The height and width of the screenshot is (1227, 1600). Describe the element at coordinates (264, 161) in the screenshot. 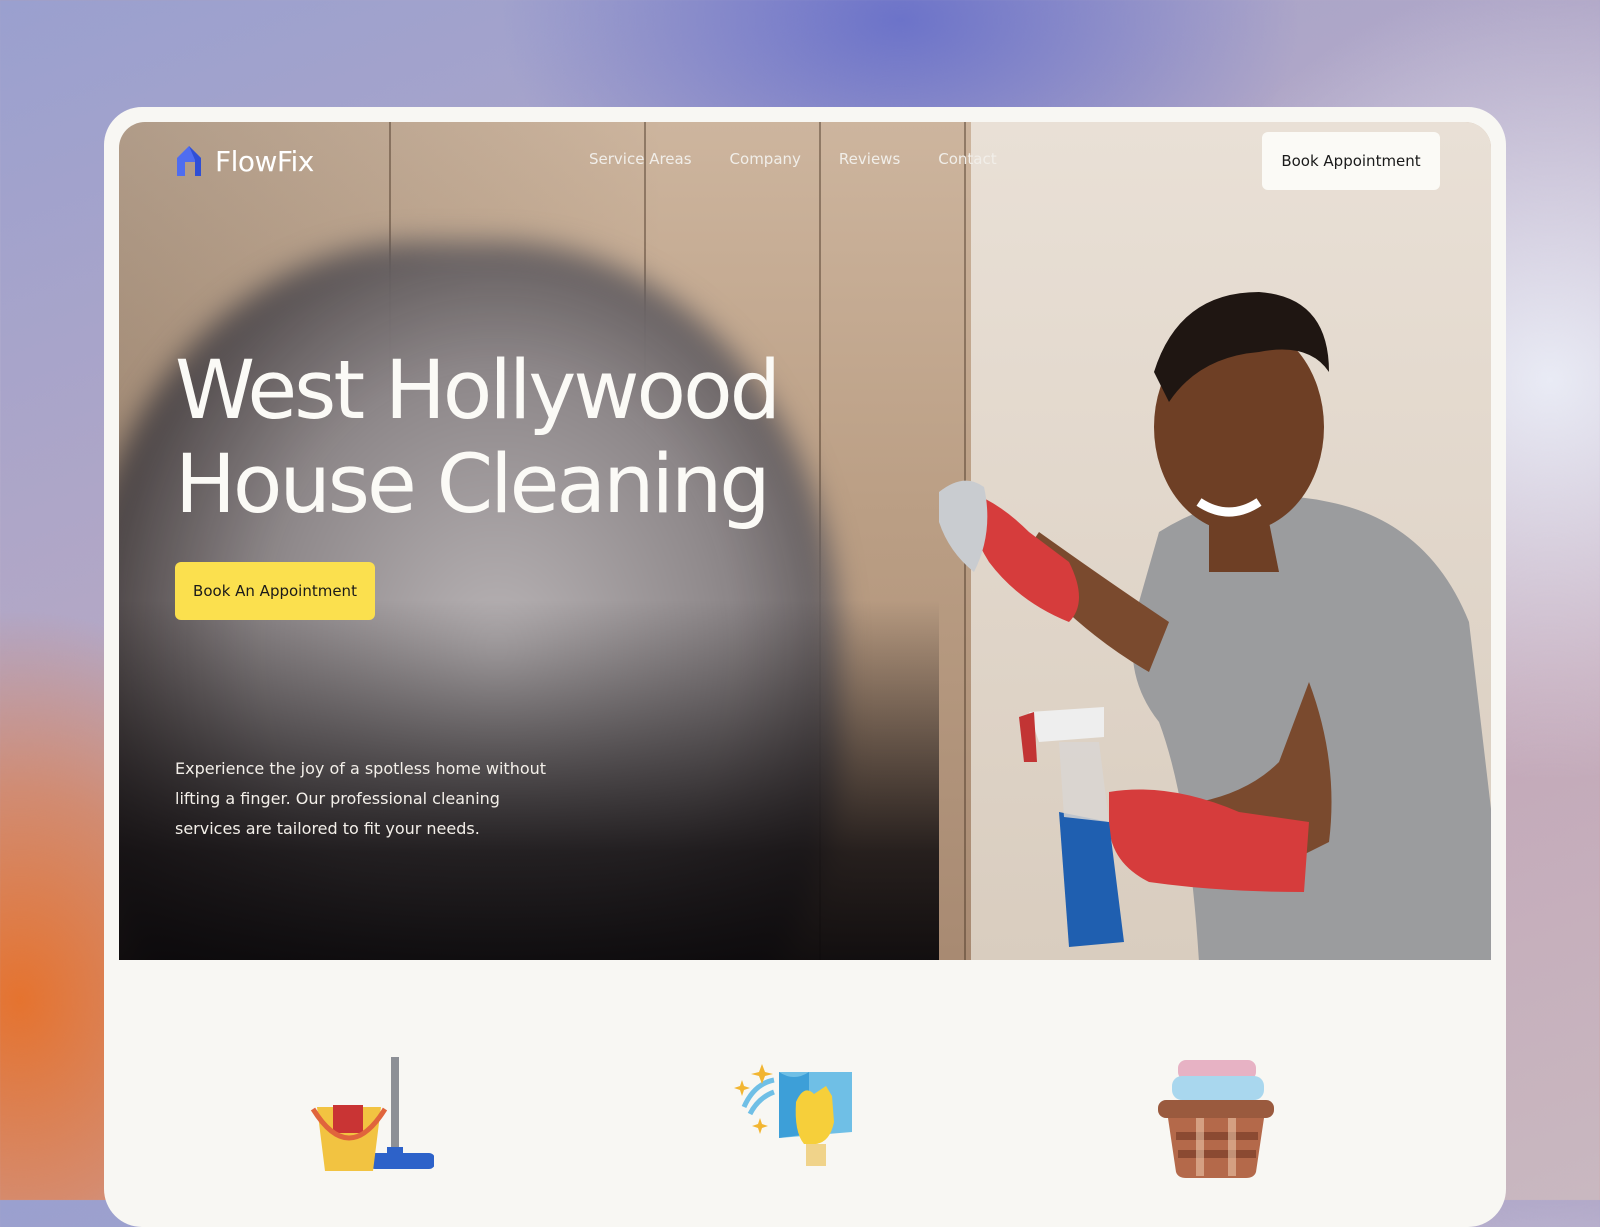

I see `brand-name: FlowFix` at that location.